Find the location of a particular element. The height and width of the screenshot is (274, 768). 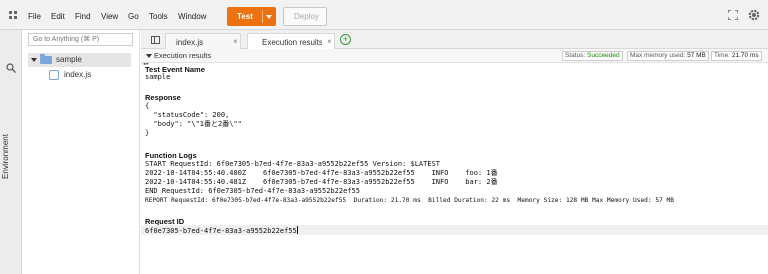

environment-tab: Environment is located at coordinates (9, 160).